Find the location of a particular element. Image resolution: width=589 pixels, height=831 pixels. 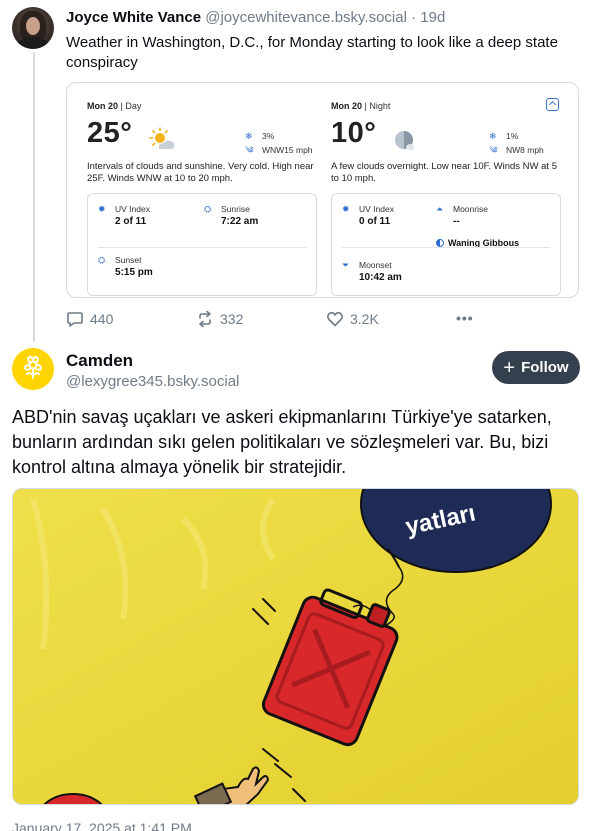

uv-value: 0 of 11 is located at coordinates (375, 221).